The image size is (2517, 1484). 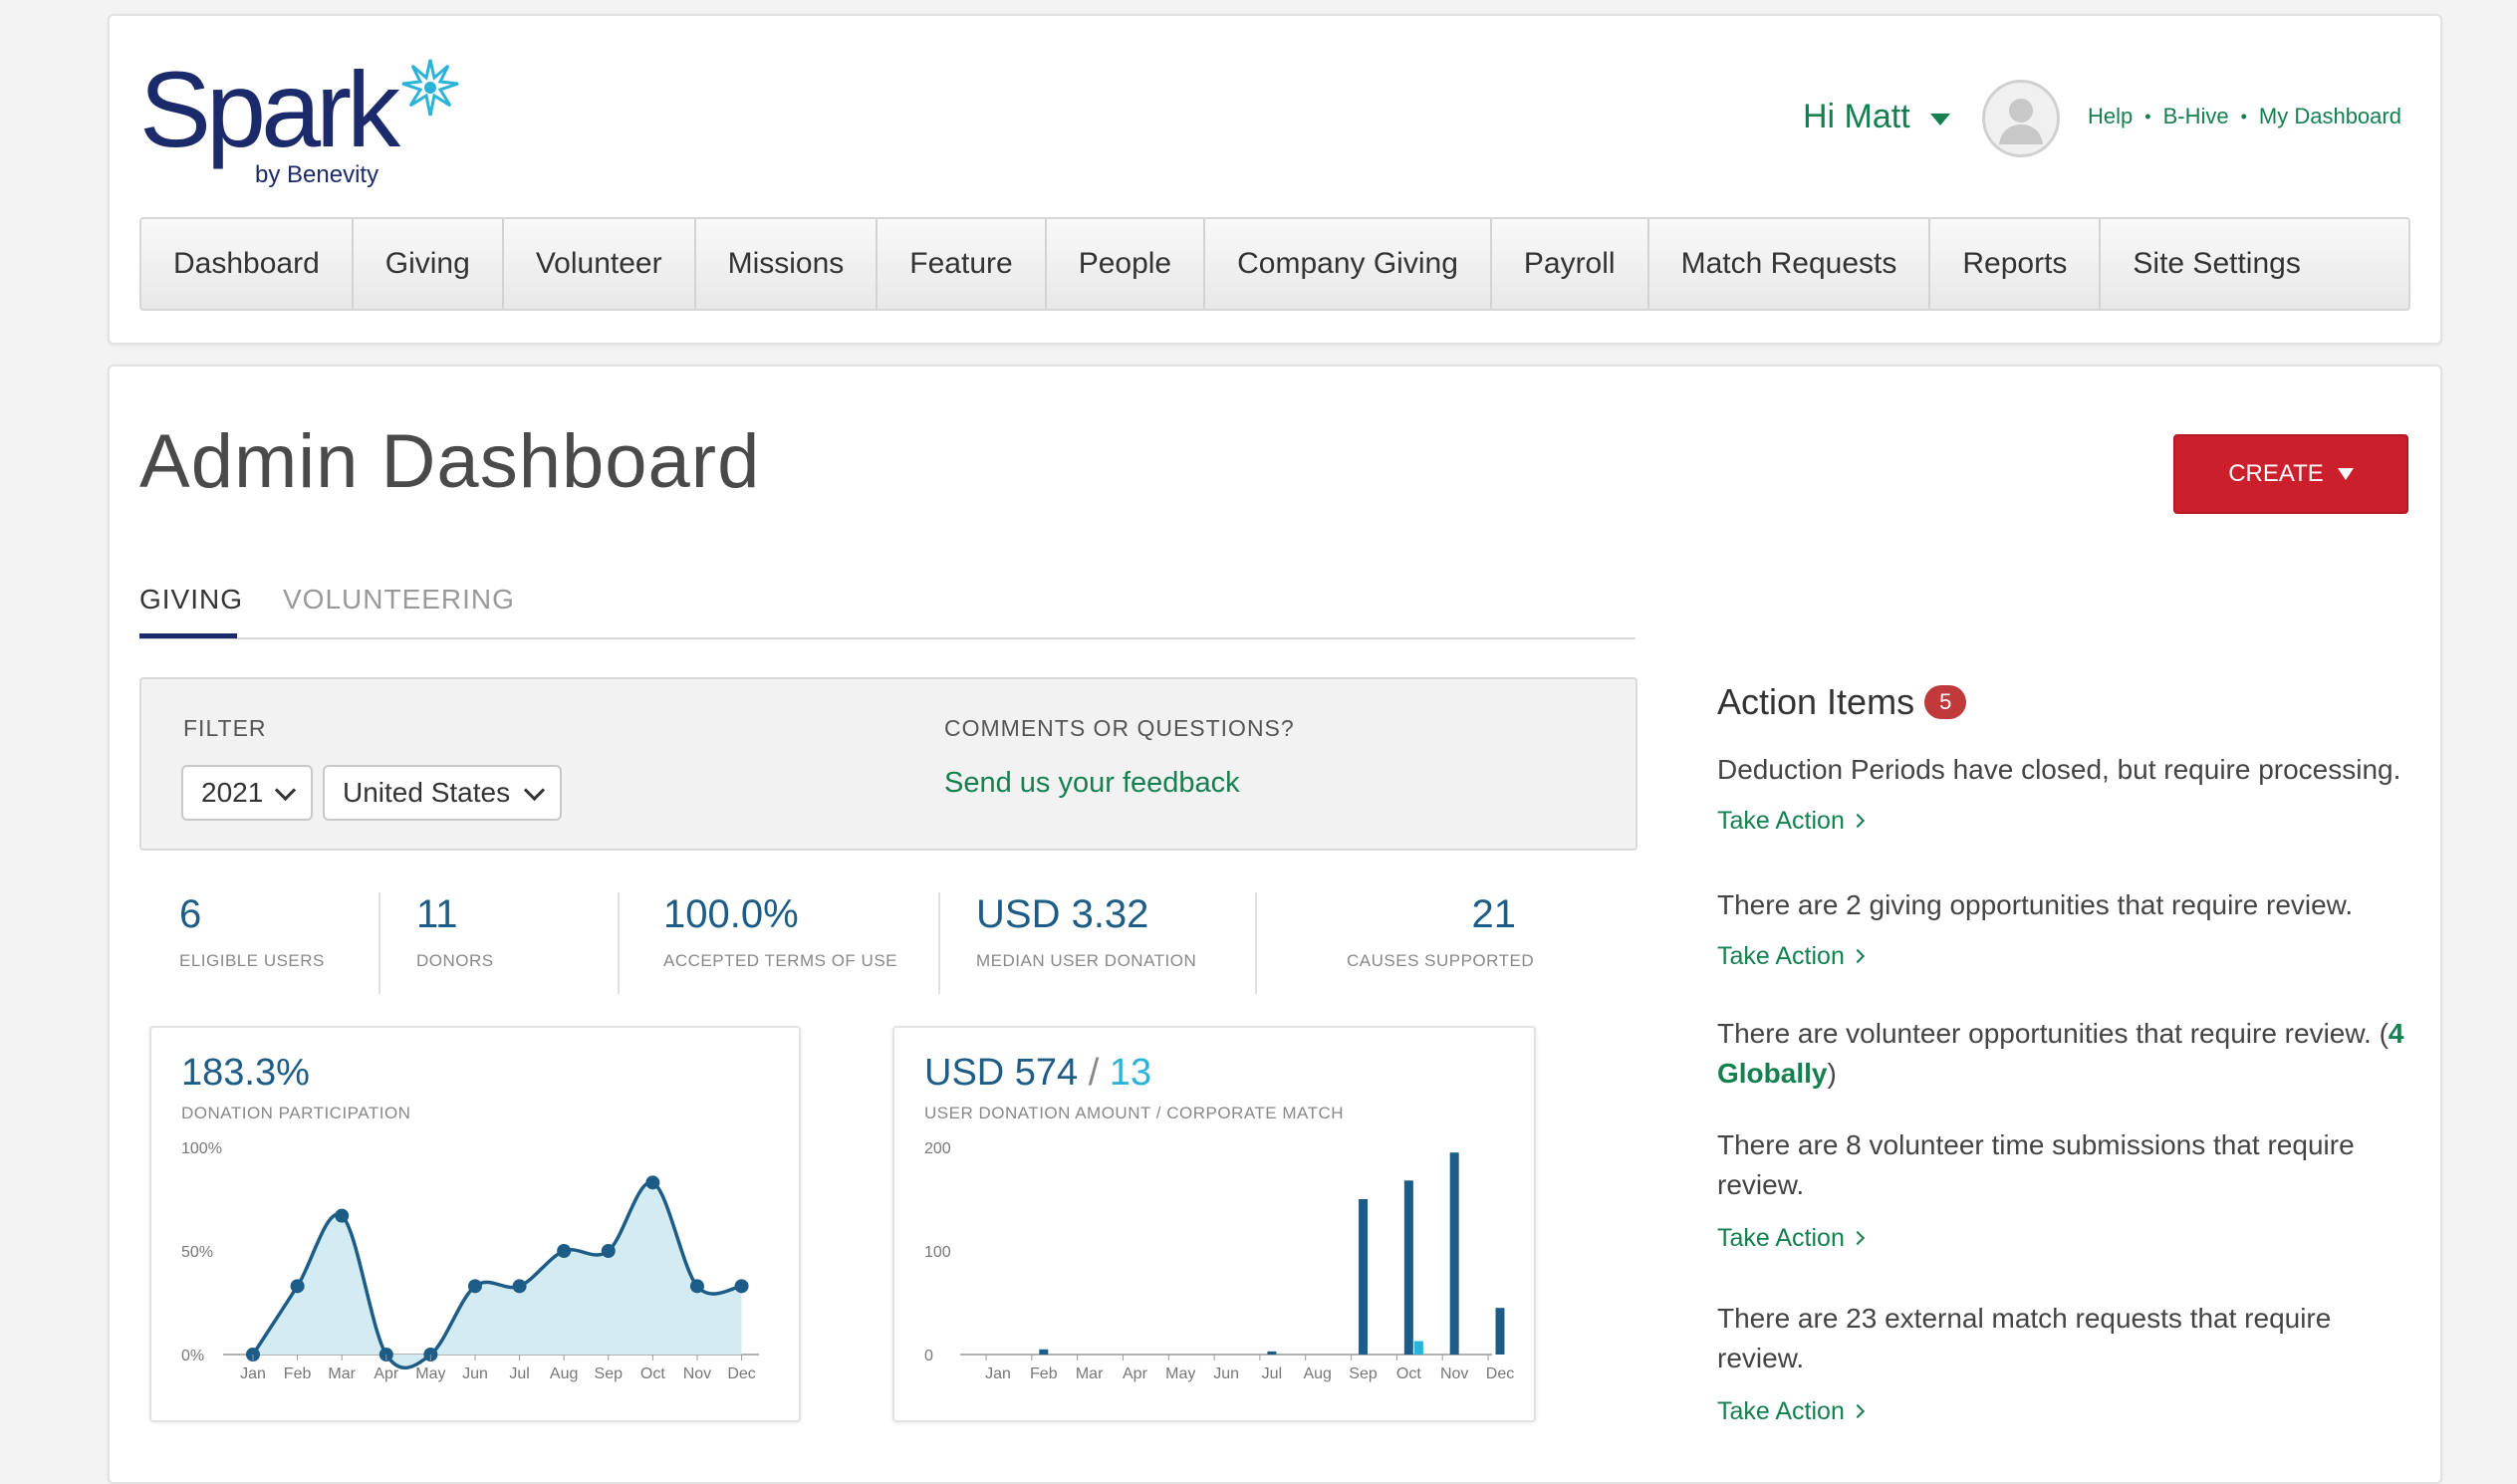 I want to click on bhive-link: B-Hive, so click(x=2196, y=116).